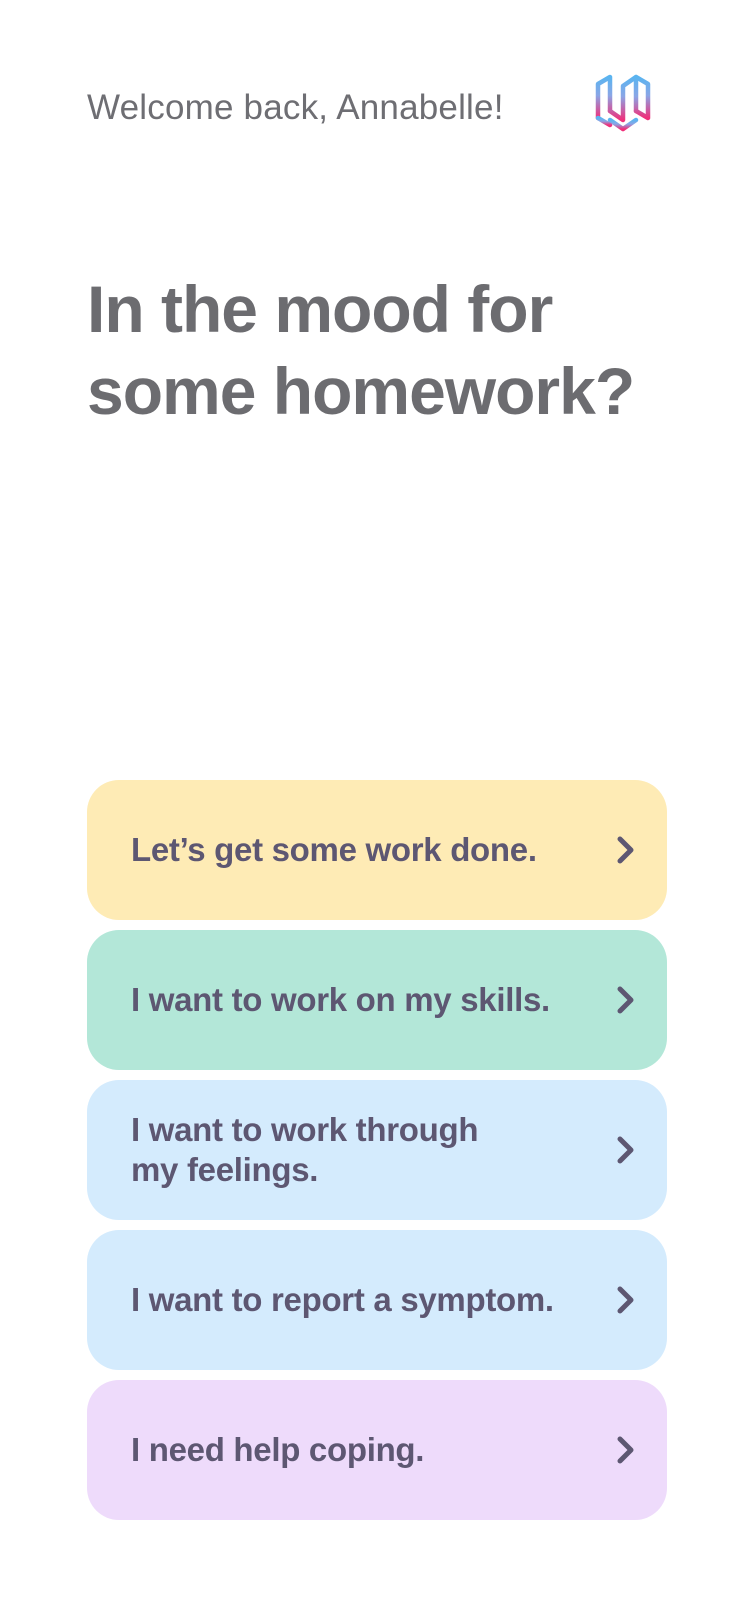 This screenshot has height=1600, width=750. Describe the element at coordinates (340, 999) in the screenshot. I see `option-label: I want to work on my skills.` at that location.